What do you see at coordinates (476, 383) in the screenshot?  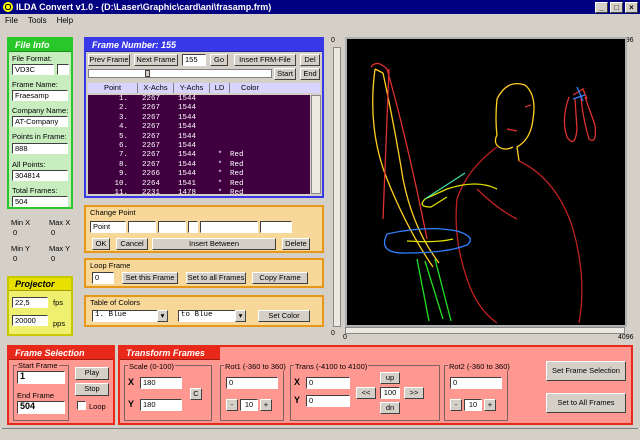 I see `rot2-field: 0` at bounding box center [476, 383].